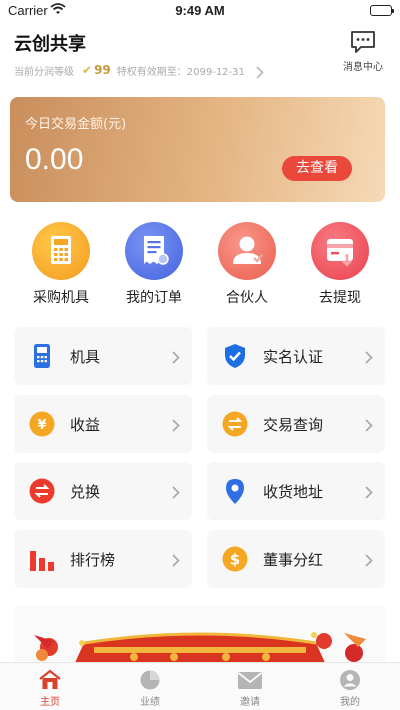 The height and width of the screenshot is (710, 400). I want to click on quick-actions: 采购机具 我的订单 合伙人 去提现, so click(200, 267).